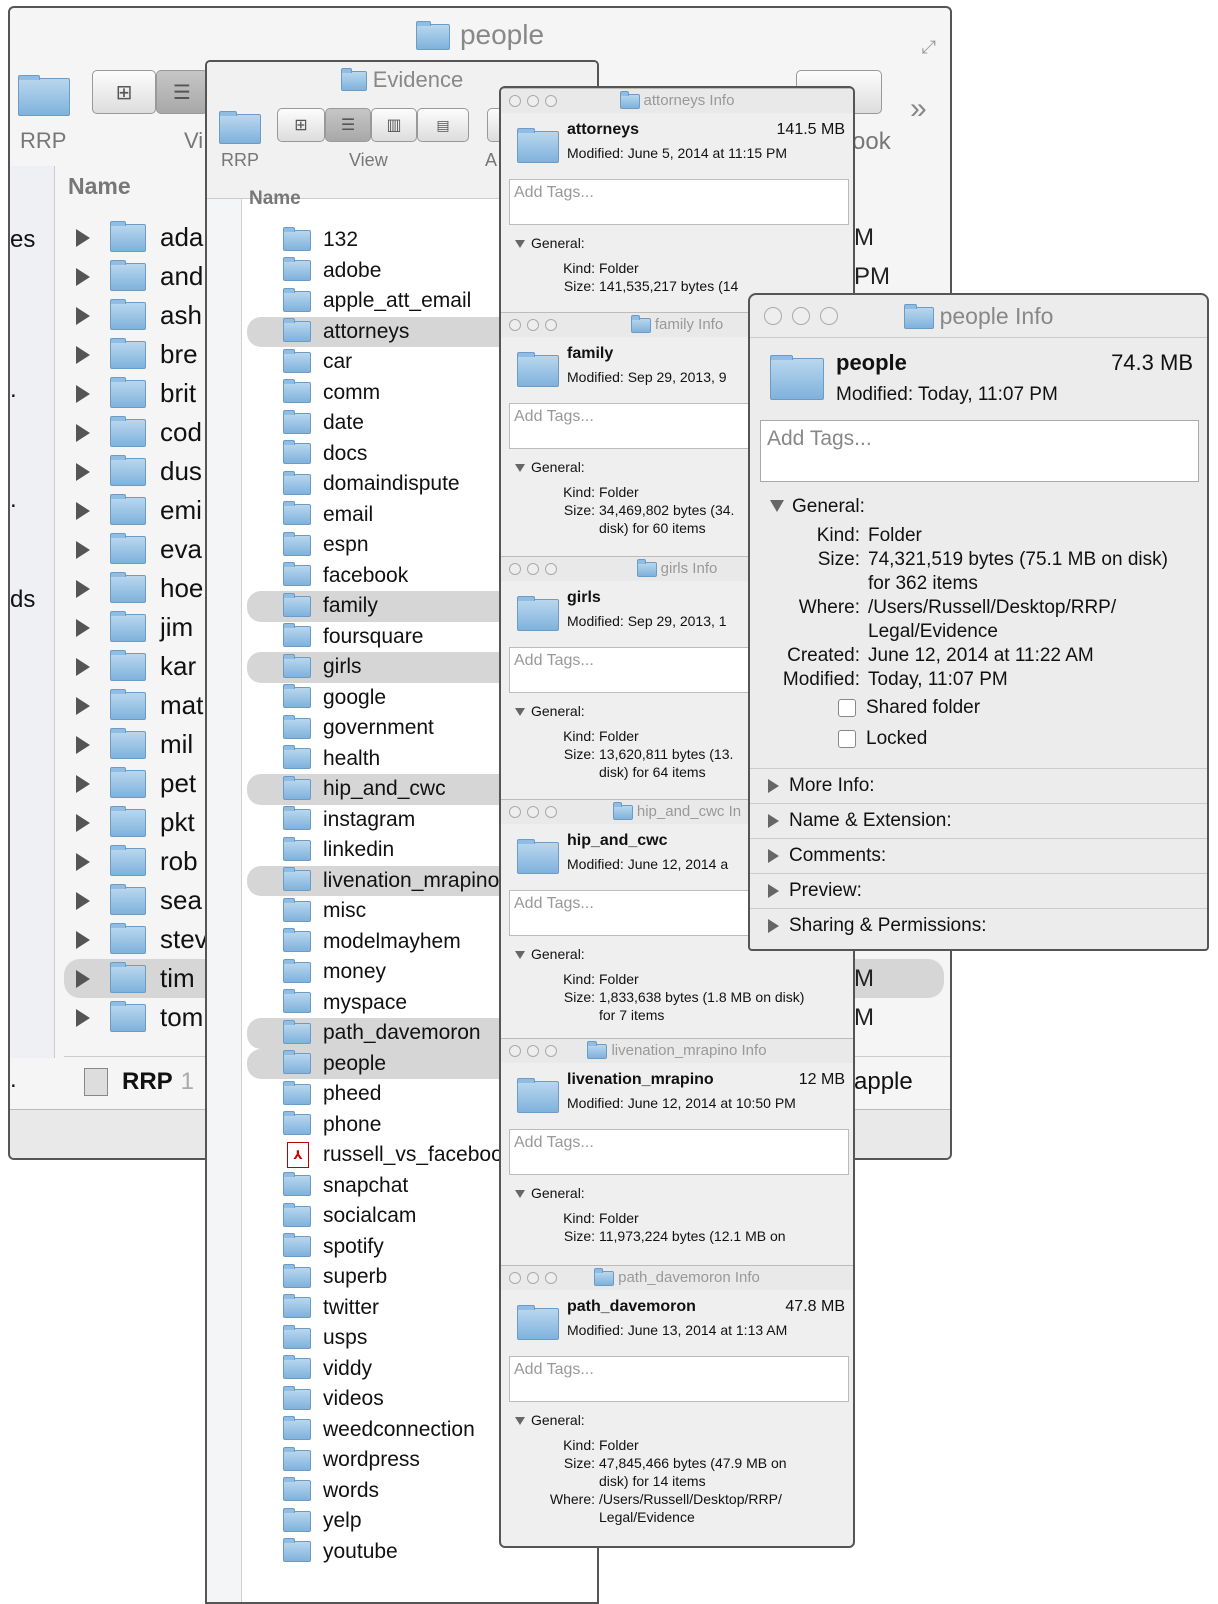 This screenshot has height=1604, width=1218. What do you see at coordinates (1022, 707) in the screenshot?
I see `shared-folder-checkbox: Shared folder` at bounding box center [1022, 707].